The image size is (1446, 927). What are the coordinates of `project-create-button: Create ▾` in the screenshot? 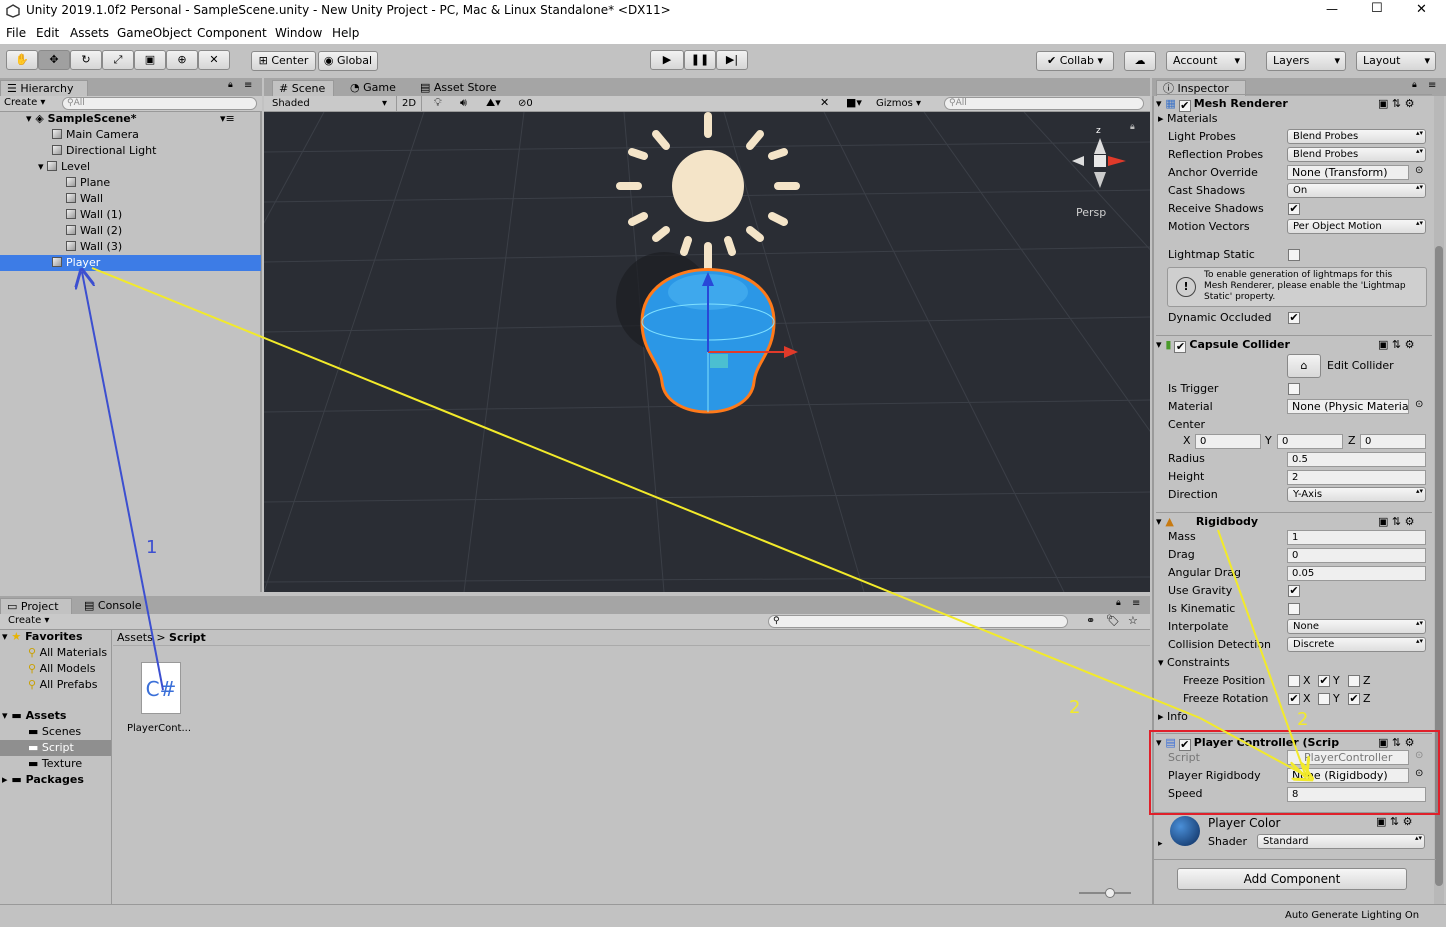 It's located at (28, 620).